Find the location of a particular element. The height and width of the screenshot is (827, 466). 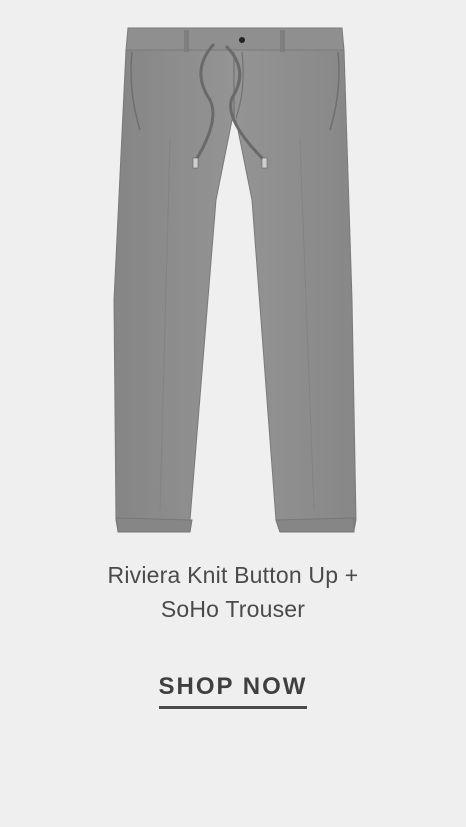

product-title: Riviera Knit Button Up + SoHo Trouser is located at coordinates (233, 592).